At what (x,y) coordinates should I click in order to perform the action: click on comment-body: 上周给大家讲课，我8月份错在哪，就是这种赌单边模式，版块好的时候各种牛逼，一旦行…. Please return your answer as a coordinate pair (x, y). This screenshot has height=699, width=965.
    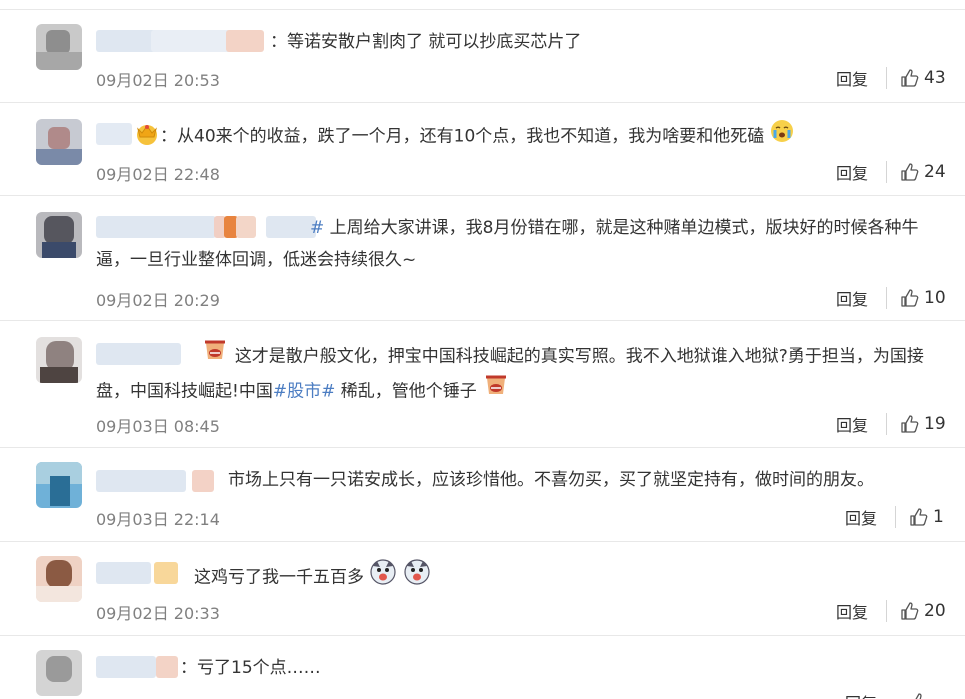
    Looking at the image, I should click on (507, 244).